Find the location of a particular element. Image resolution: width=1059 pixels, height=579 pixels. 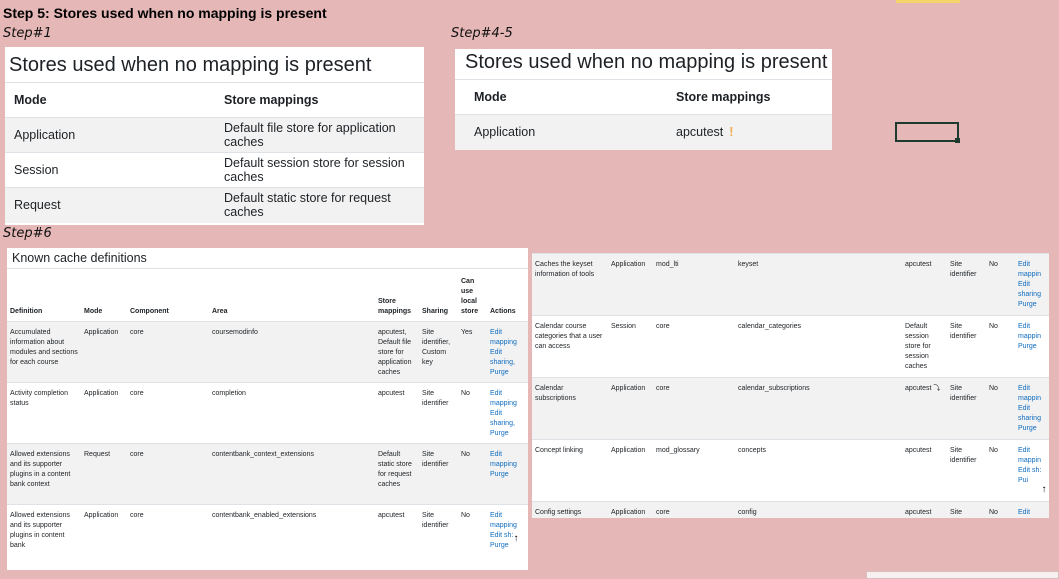

action-link: Edit is located at coordinates (1032, 513).